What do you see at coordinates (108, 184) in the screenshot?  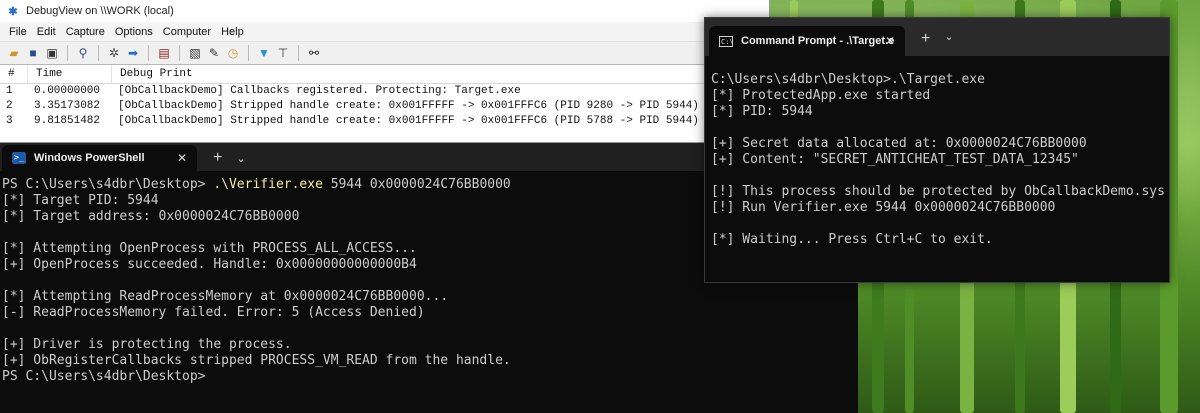 I see `powershell-prompt: PS C:\Users\s4dbr\Desktop>` at bounding box center [108, 184].